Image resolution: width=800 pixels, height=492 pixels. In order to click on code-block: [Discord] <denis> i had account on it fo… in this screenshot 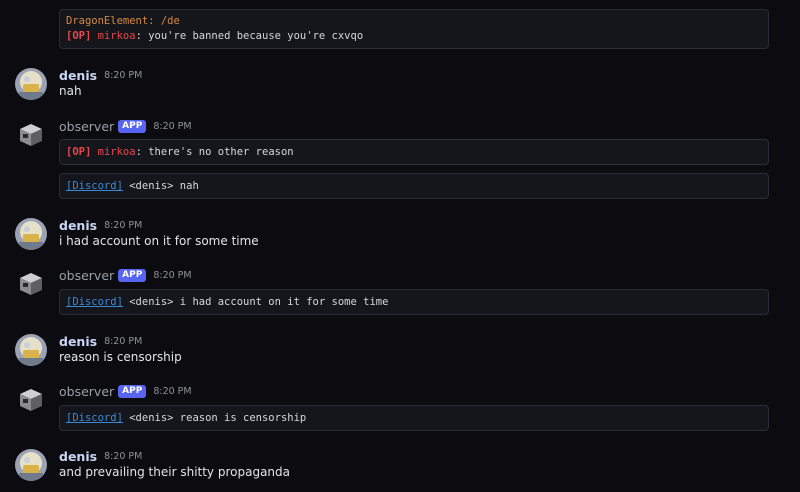, I will do `click(414, 302)`.